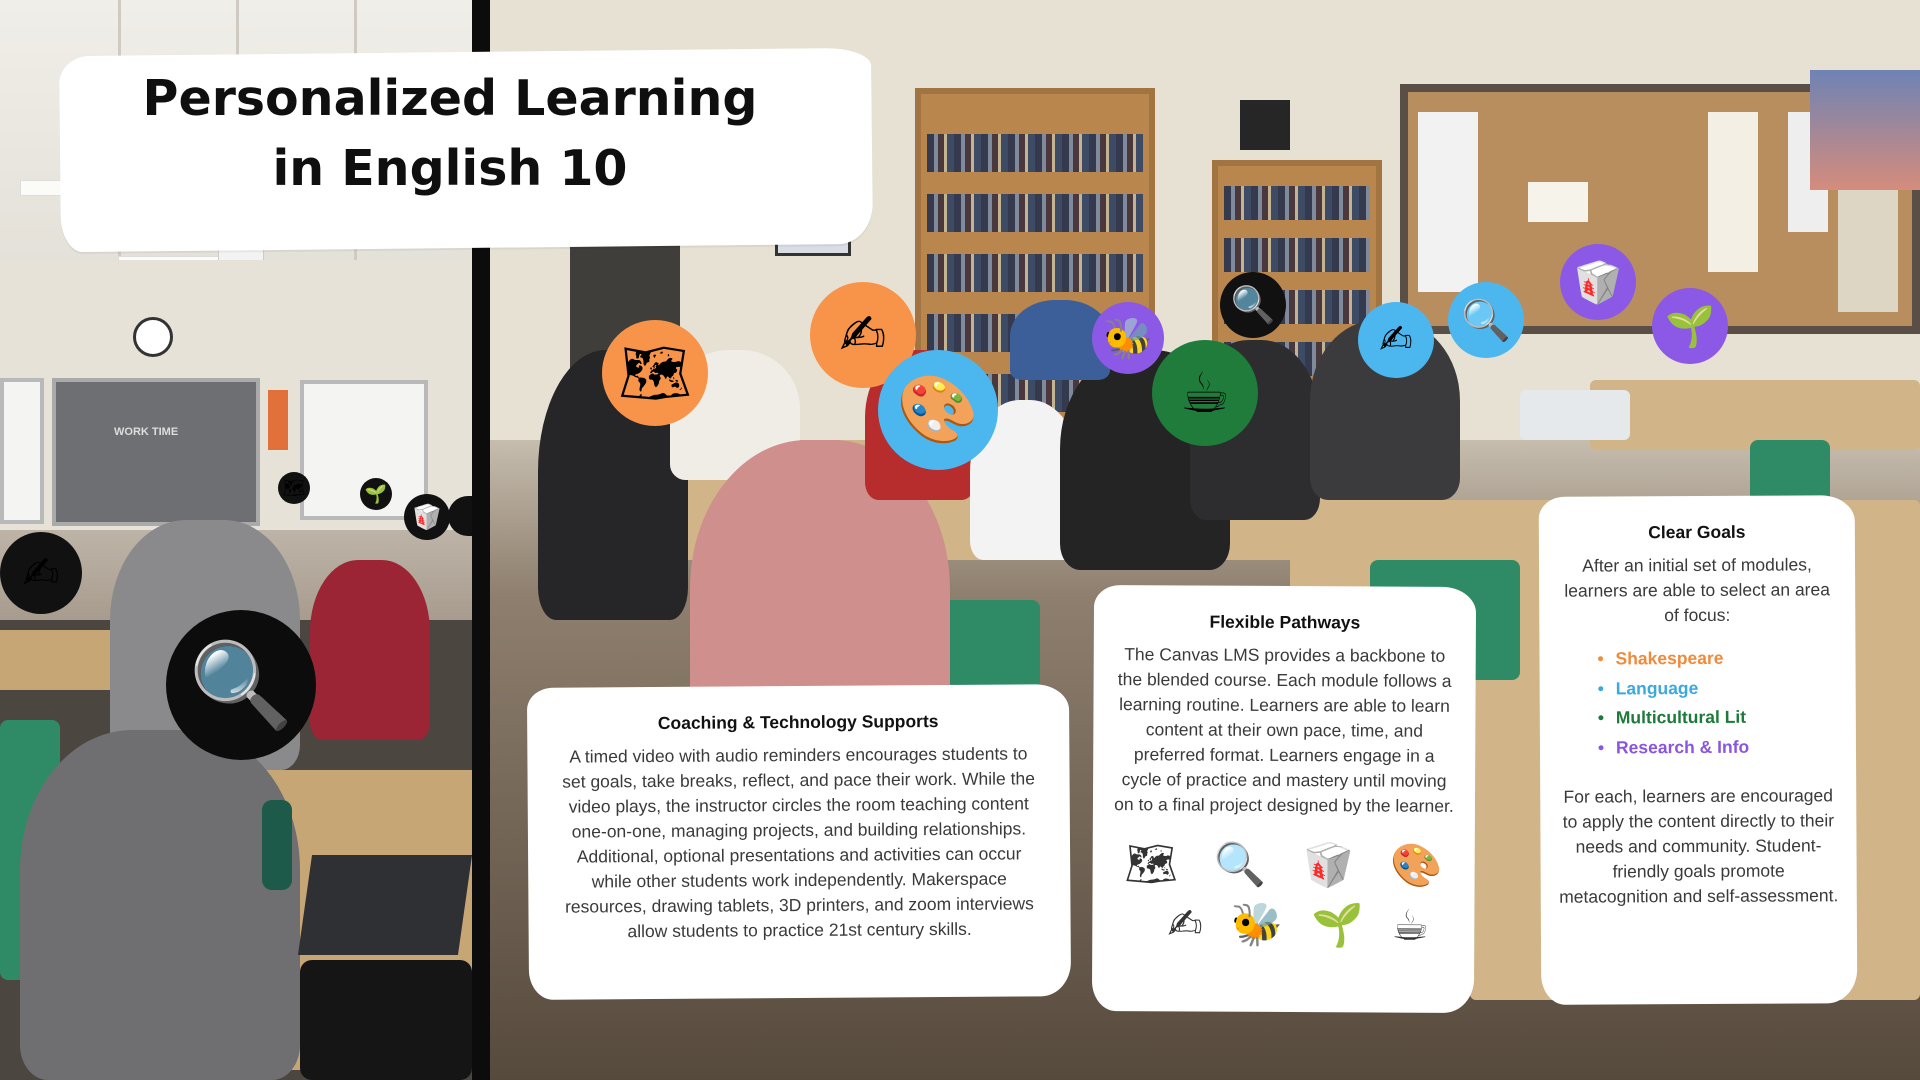 Image resolution: width=1920 pixels, height=1080 pixels. Describe the element at coordinates (370, 650) in the screenshot. I see `student` at that location.